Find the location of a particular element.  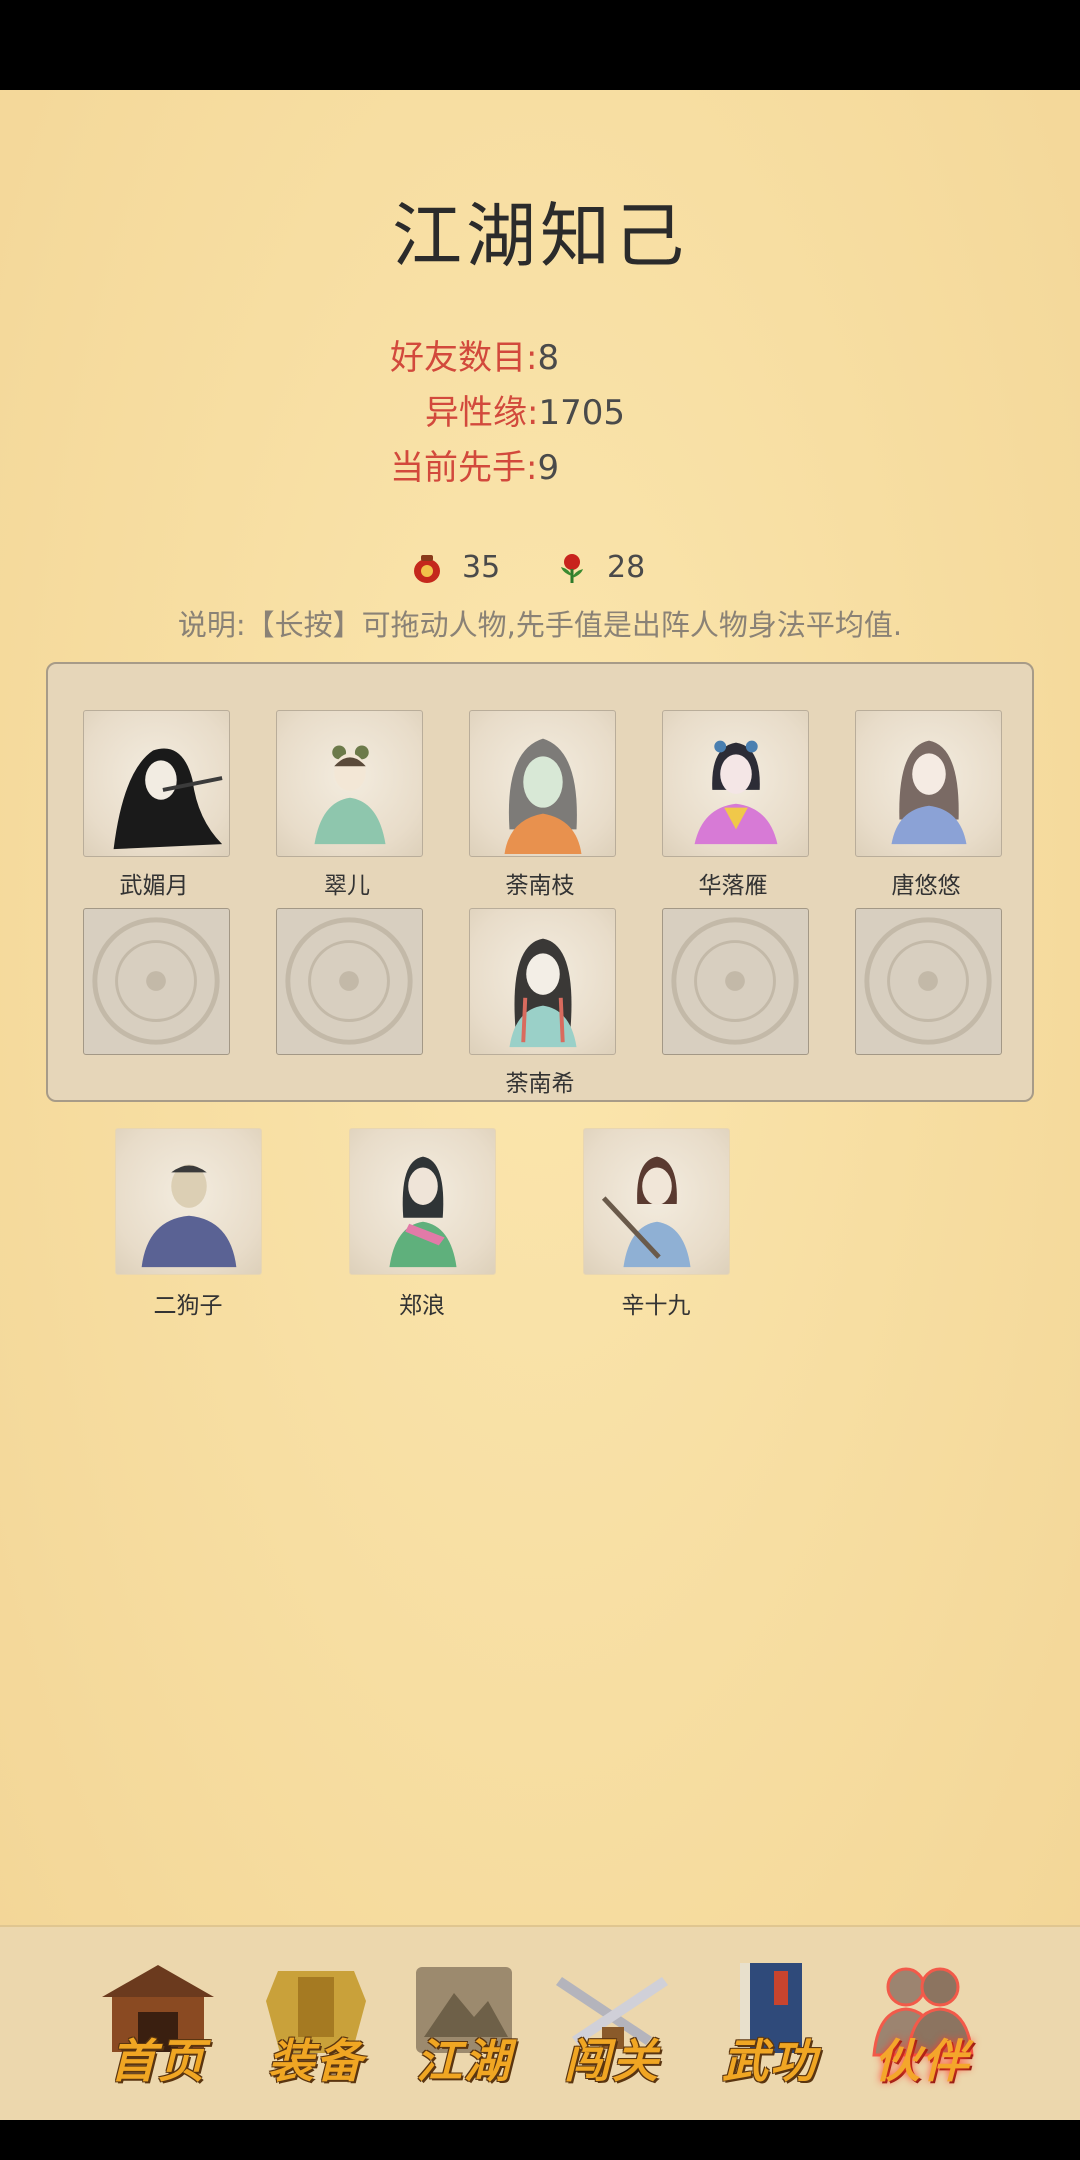

character-name: 荼南希 is located at coordinates (540, 1084).